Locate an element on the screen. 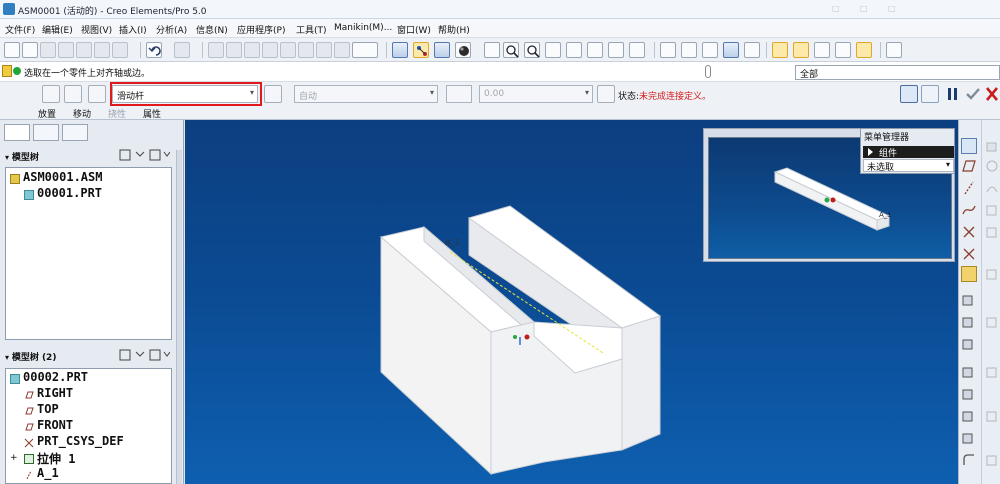  pattern-icon is located at coordinates (969, 372).